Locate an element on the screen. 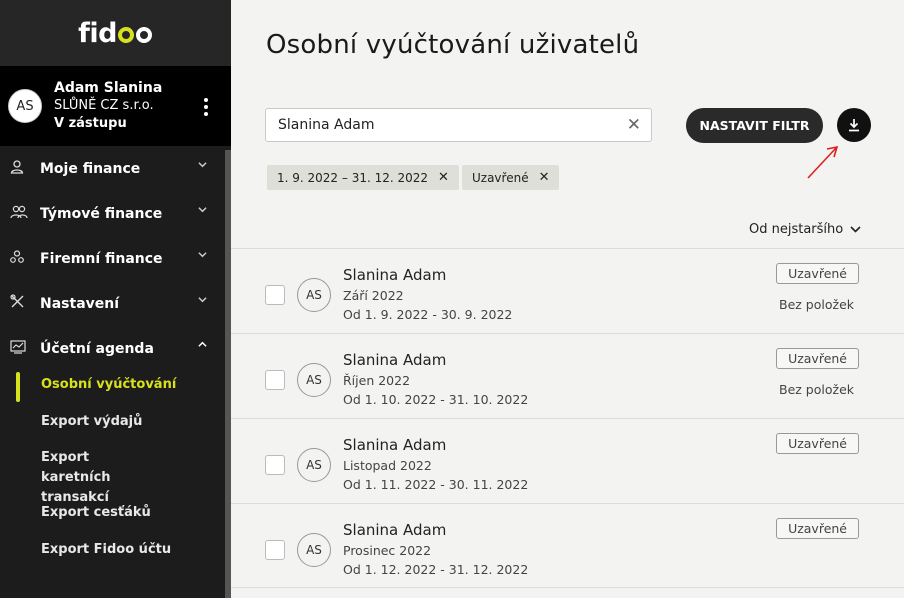 This screenshot has width=904, height=598. status-filter-chip: Uzavřené ✕ is located at coordinates (511, 177).